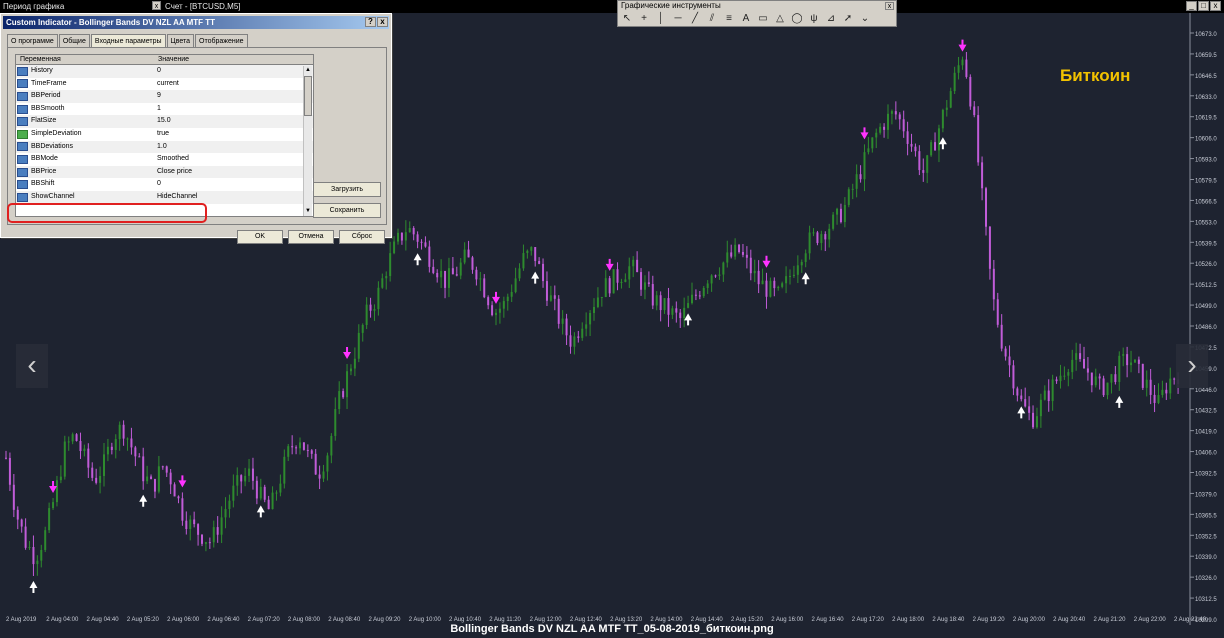 Image resolution: width=1224 pixels, height=638 pixels. Describe the element at coordinates (1192, 366) in the screenshot. I see `next-image-button: ›` at that location.